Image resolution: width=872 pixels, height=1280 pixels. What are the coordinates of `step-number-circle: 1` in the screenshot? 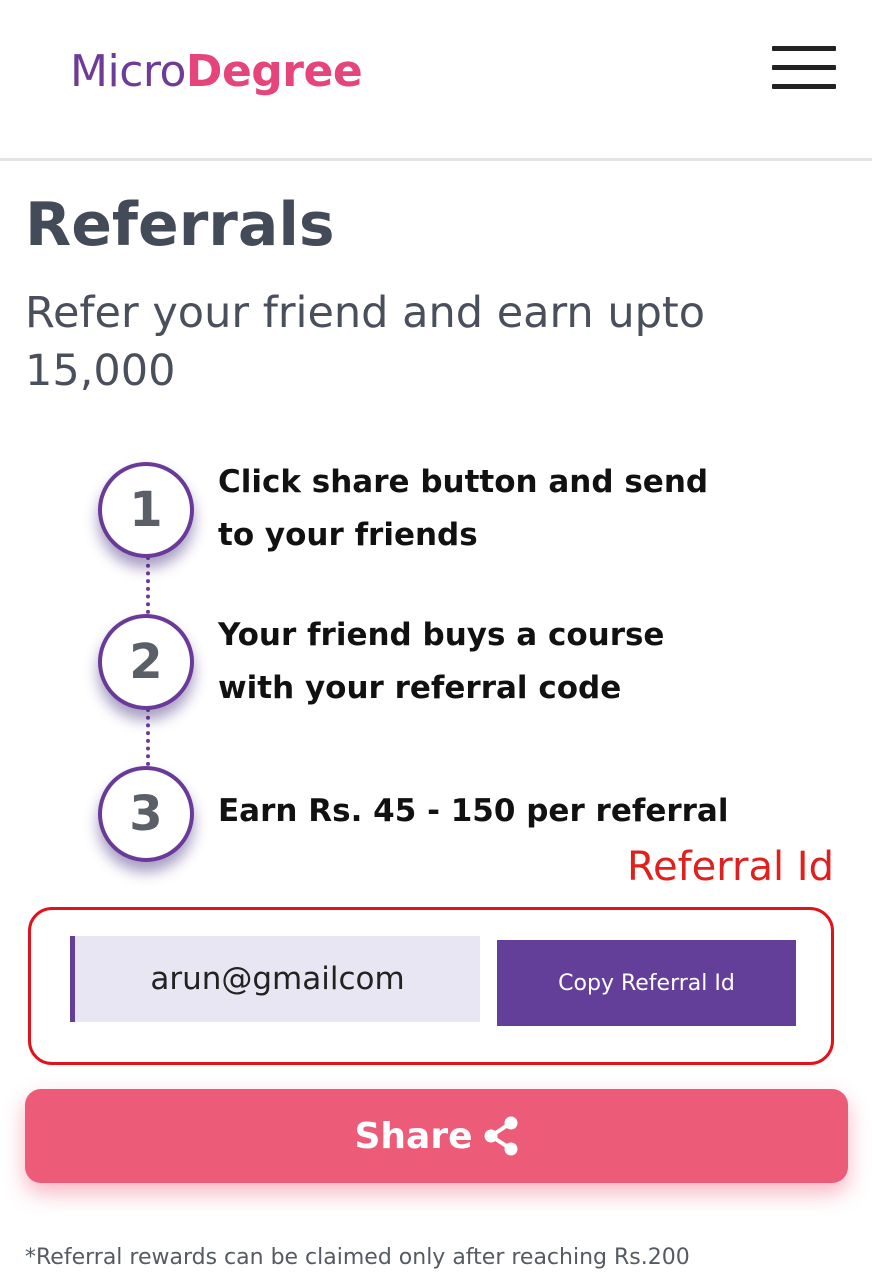 It's located at (146, 510).